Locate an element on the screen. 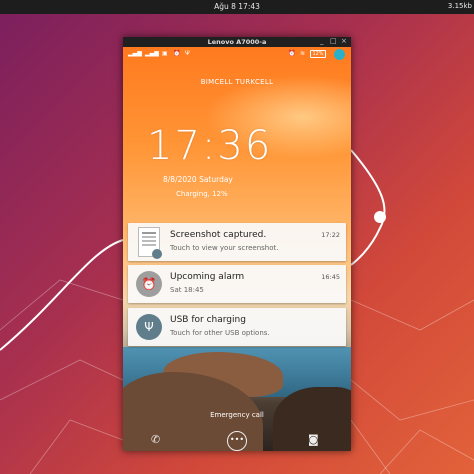  notification-time: 17:22 is located at coordinates (330, 235).